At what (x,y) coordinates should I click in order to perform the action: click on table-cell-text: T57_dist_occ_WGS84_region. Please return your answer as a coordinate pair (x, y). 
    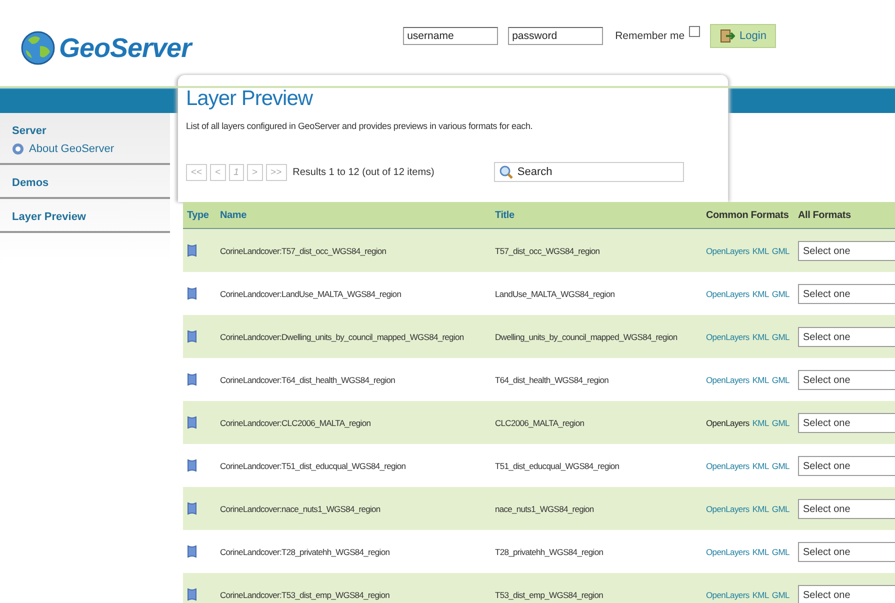
    Looking at the image, I should click on (548, 251).